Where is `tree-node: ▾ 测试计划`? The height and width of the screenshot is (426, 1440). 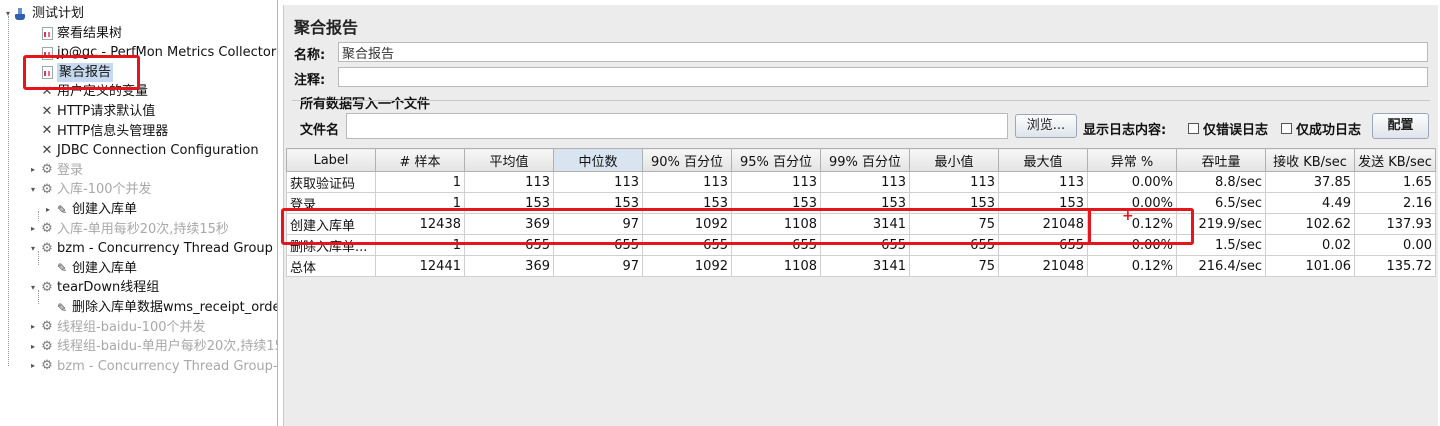 tree-node: ▾ 测试计划 is located at coordinates (44, 13).